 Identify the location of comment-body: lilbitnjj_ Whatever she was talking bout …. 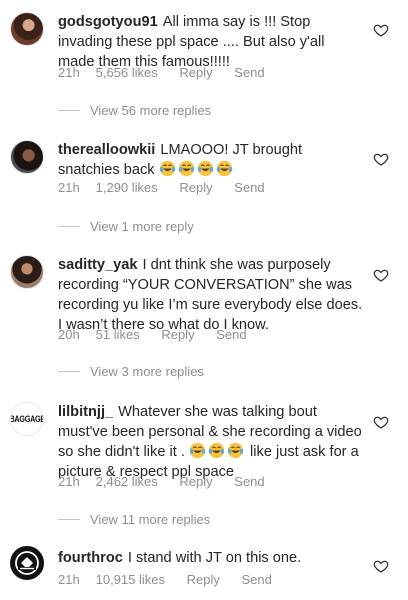
(210, 442).